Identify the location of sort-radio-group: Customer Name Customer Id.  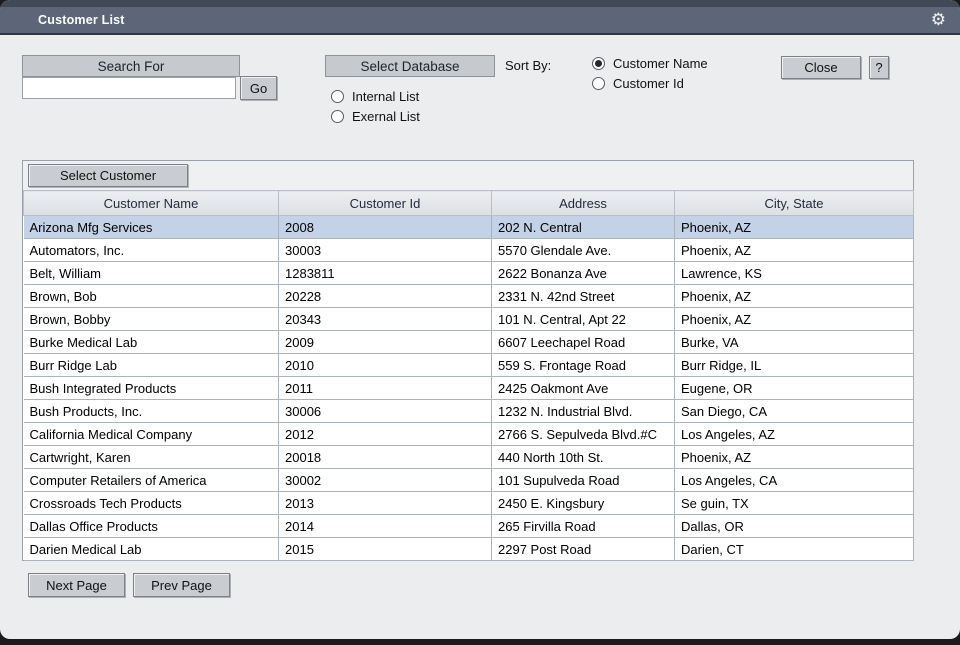
(650, 73).